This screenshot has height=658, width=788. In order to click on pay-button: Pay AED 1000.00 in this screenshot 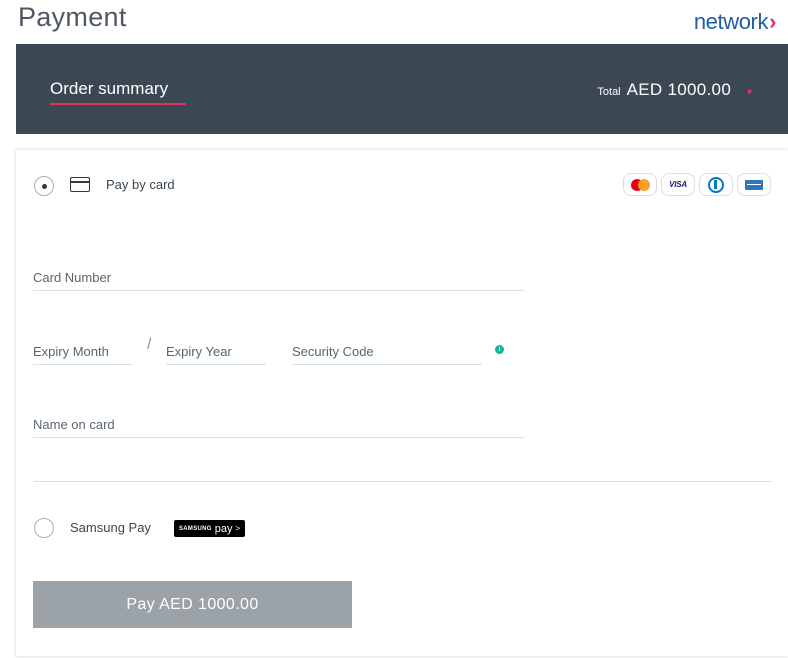, I will do `click(192, 604)`.